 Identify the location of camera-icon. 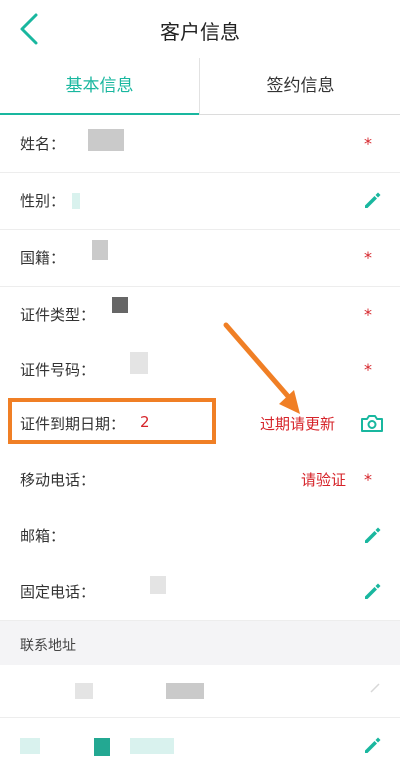
(372, 423).